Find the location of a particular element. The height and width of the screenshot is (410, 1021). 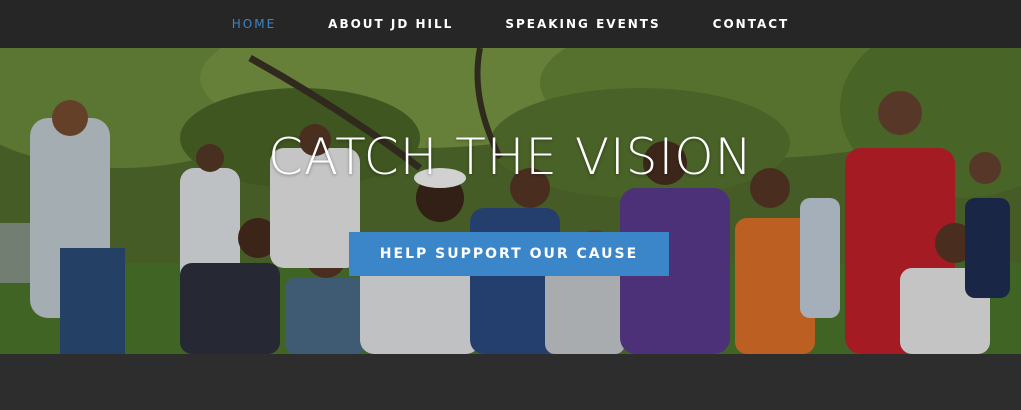

below-hero-band is located at coordinates (510, 382).